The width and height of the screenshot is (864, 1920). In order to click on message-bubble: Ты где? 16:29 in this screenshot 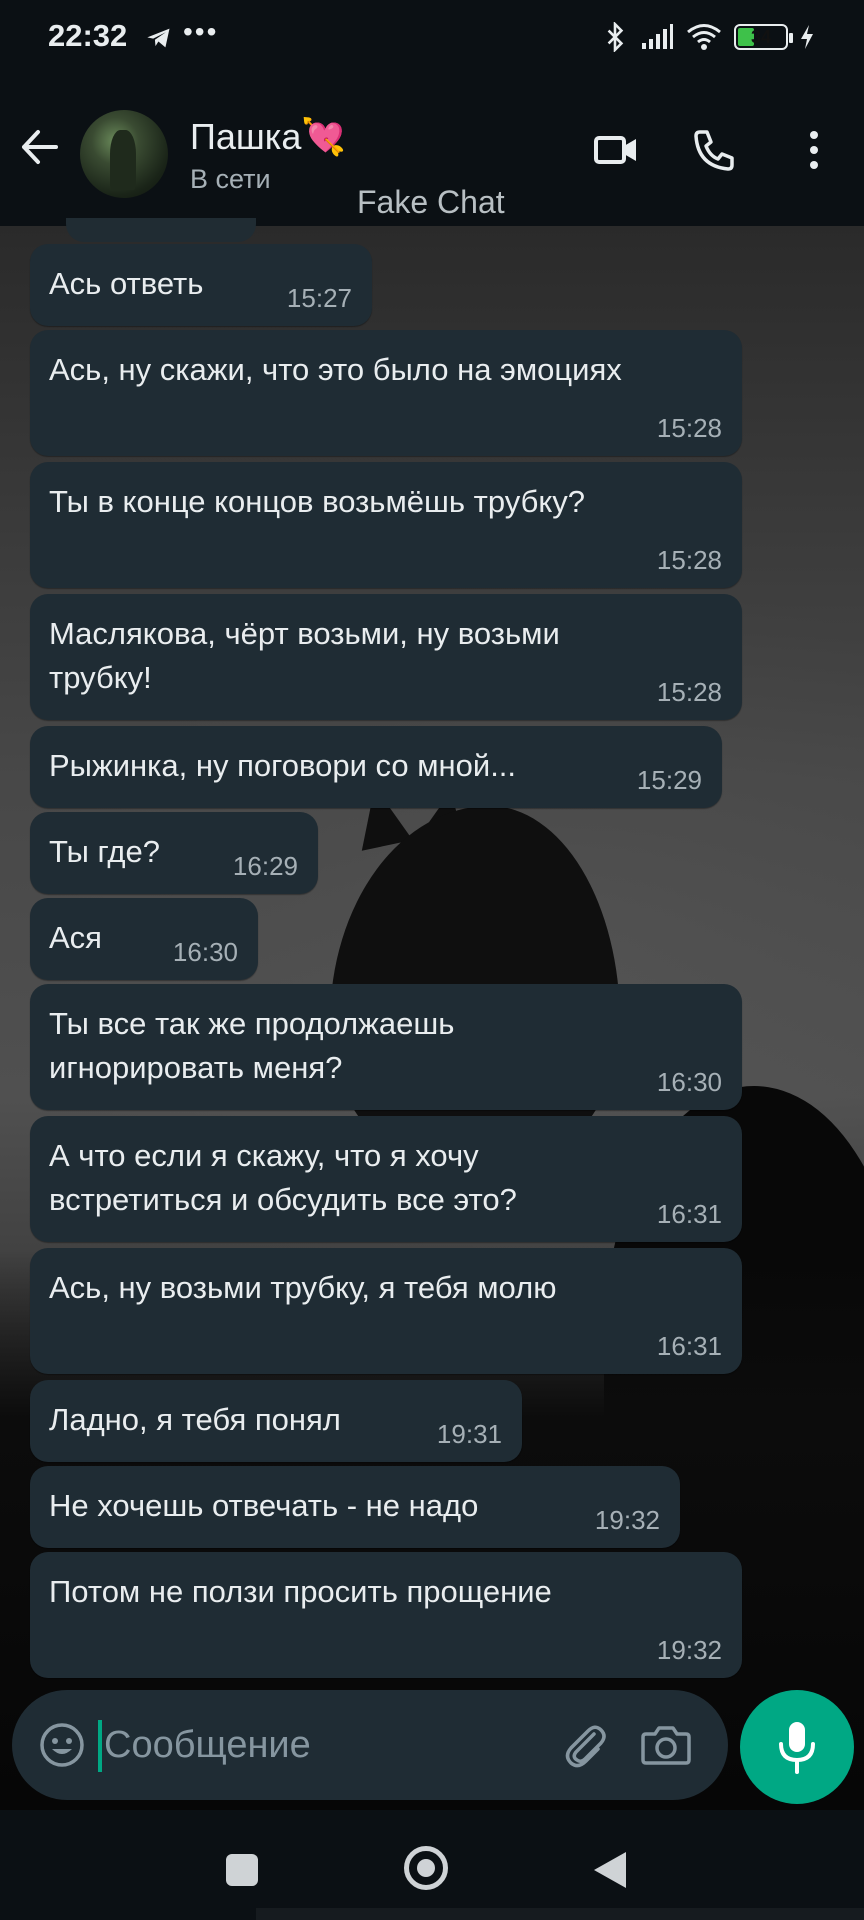, I will do `click(174, 853)`.